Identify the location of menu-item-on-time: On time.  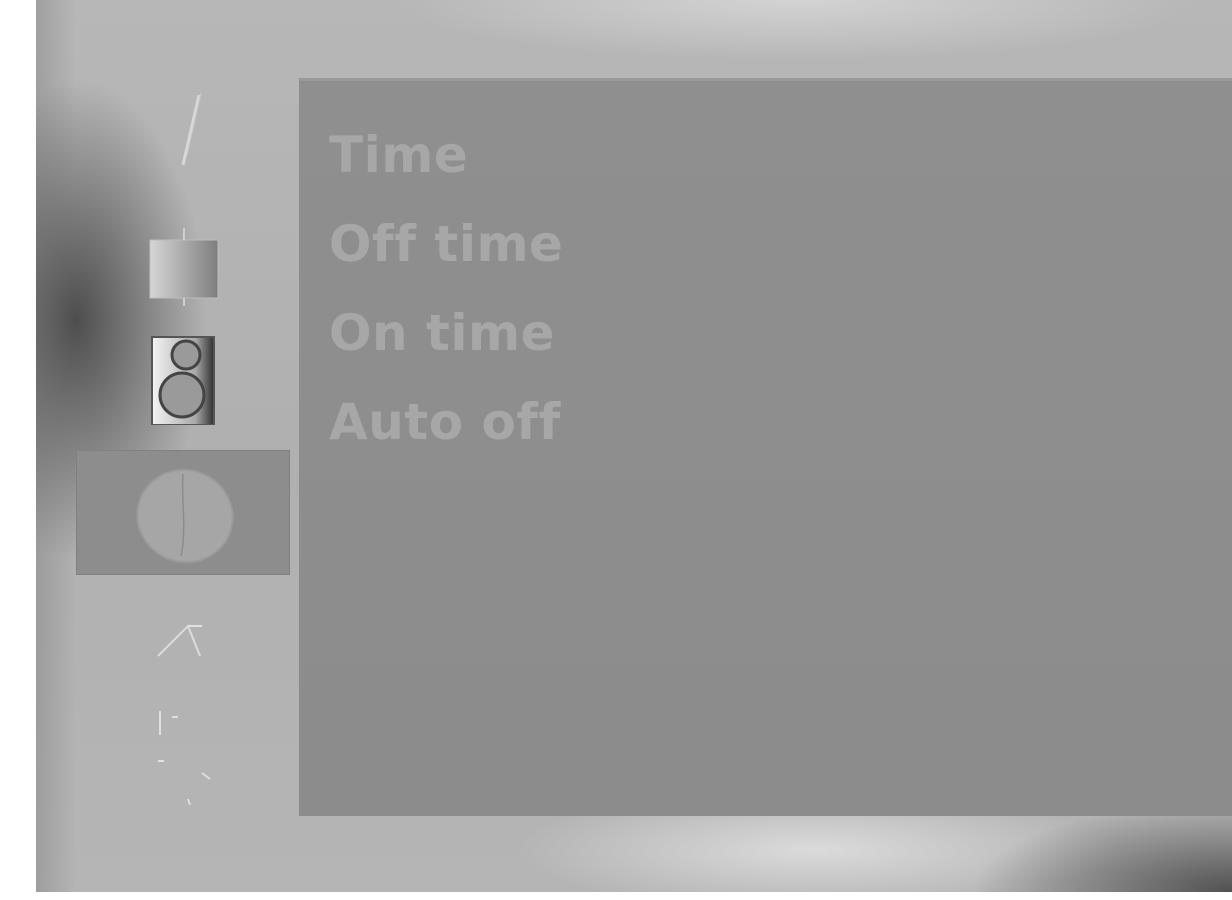
(446, 333).